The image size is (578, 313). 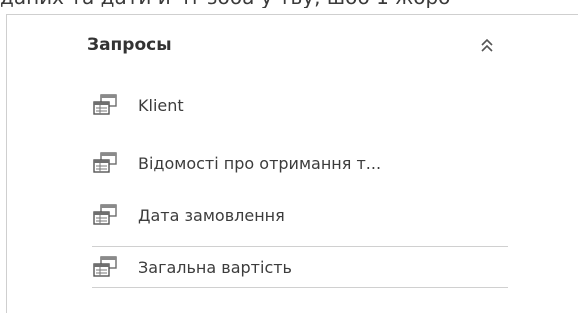 I want to click on queries-group-header: Запросы, so click(x=292, y=45).